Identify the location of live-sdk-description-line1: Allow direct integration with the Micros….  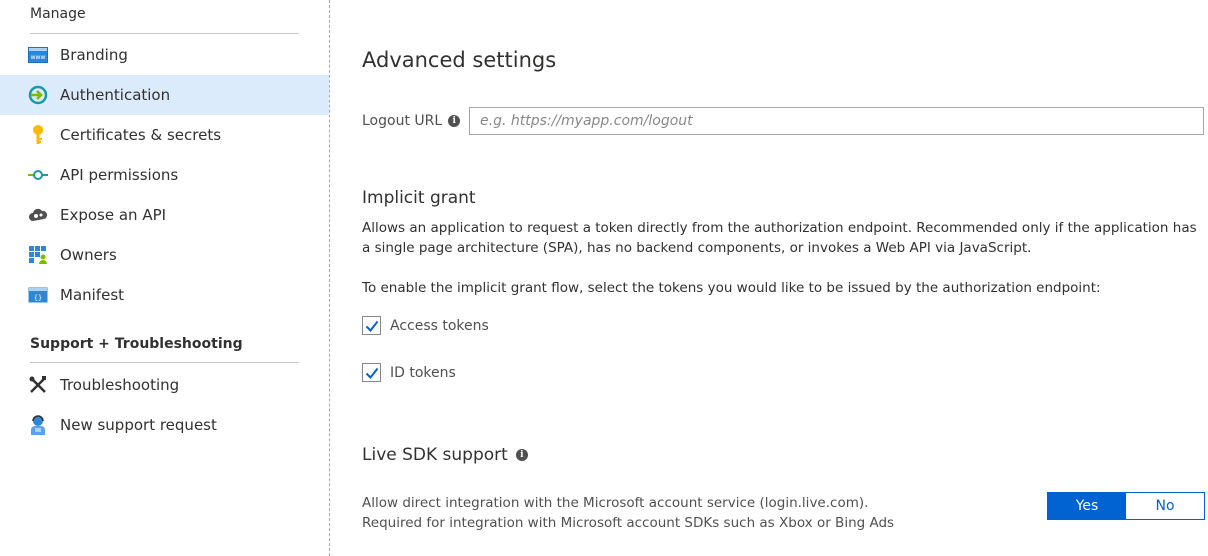
(615, 503).